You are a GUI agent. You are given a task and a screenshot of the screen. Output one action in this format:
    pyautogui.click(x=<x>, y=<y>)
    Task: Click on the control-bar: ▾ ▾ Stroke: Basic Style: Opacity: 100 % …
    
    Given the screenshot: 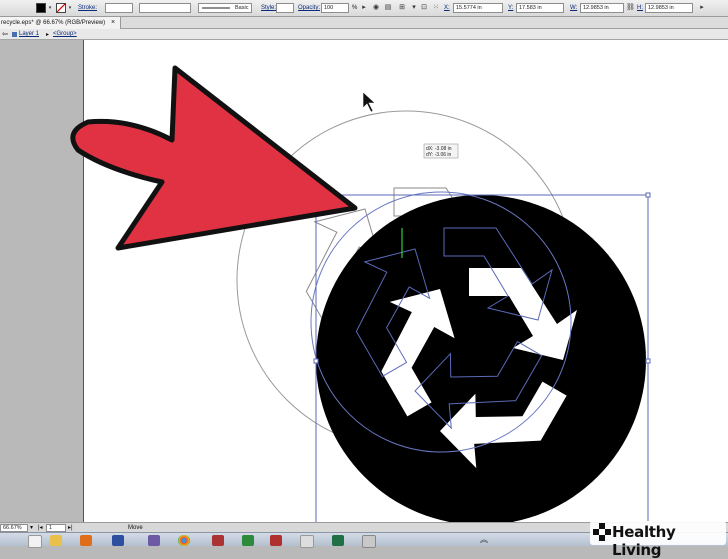 What is the action you would take?
    pyautogui.click(x=364, y=8)
    